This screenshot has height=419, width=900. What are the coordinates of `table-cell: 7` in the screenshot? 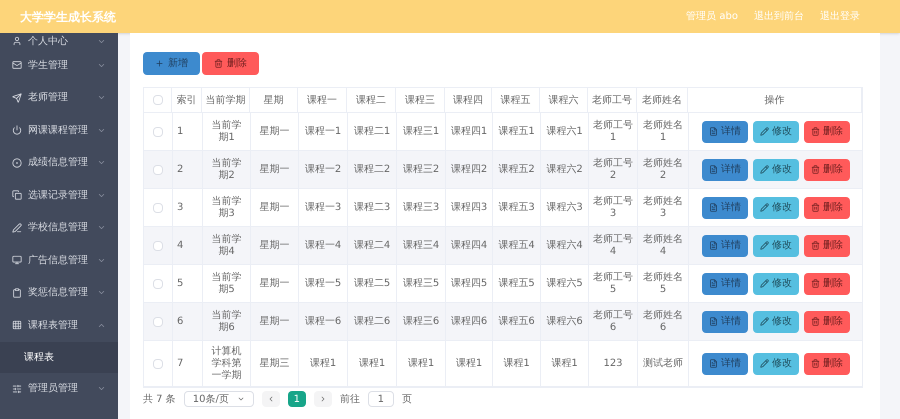 It's located at (180, 364).